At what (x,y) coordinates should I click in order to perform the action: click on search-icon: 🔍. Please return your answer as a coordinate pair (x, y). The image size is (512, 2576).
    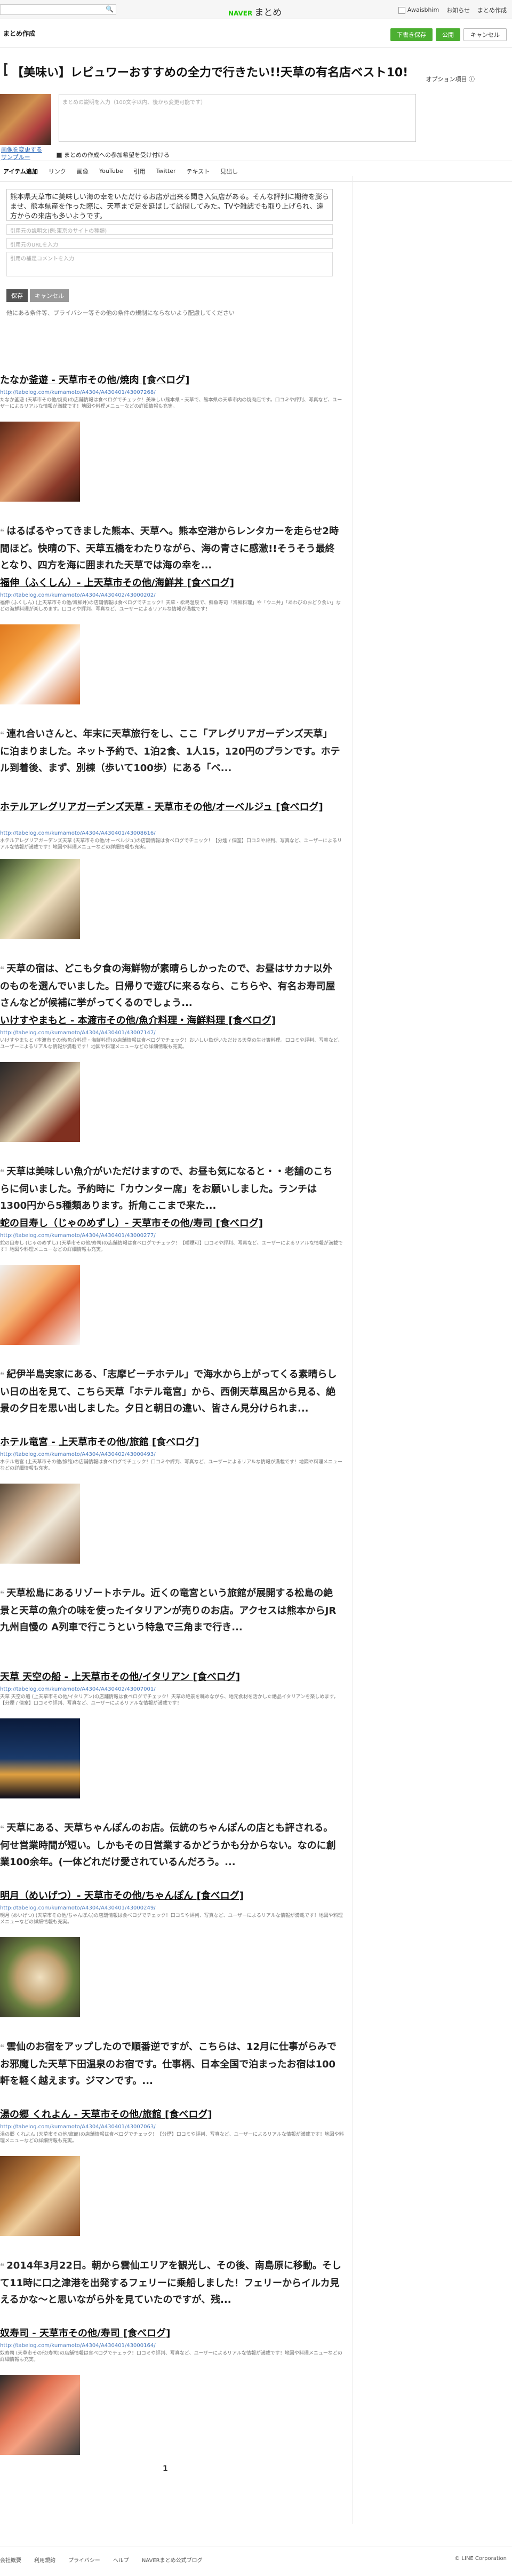
    Looking at the image, I should click on (110, 9).